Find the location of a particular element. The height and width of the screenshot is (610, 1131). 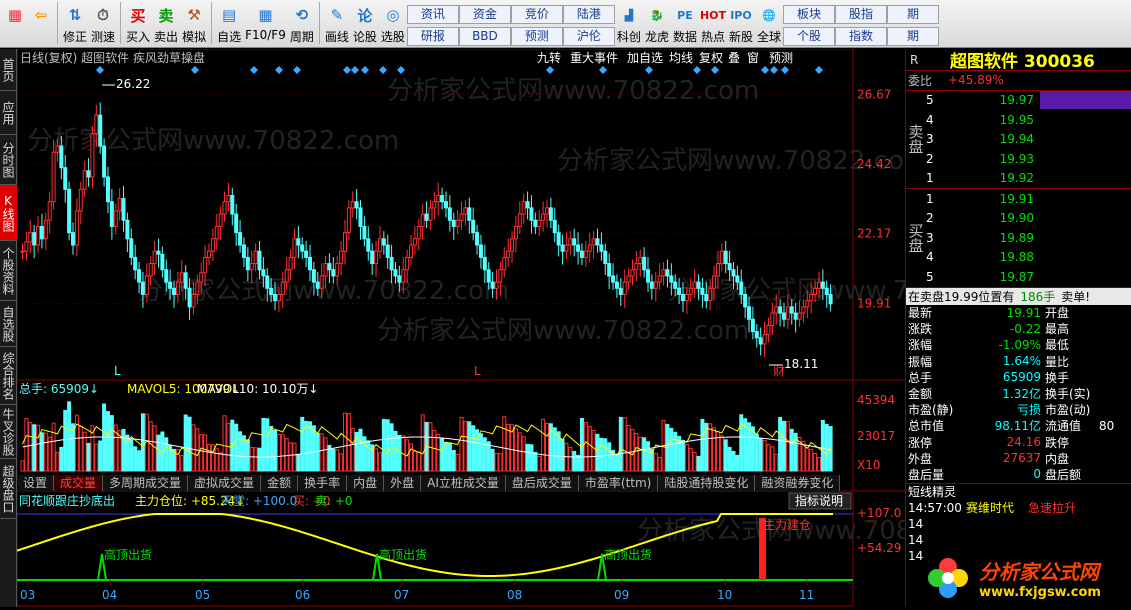

toolbar2-button-3: HOT 热点 is located at coordinates (713, 24).